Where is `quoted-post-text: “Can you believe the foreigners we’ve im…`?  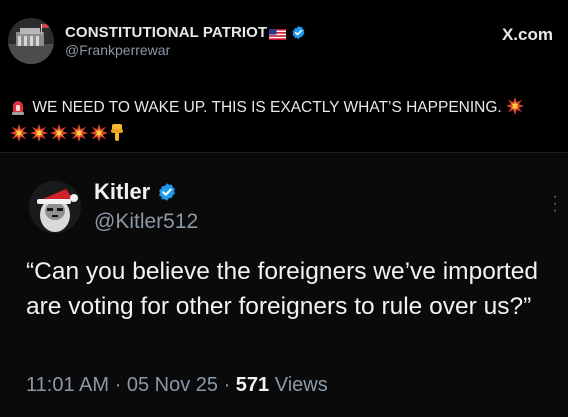 quoted-post-text: “Can you believe the foreigners we’ve im… is located at coordinates (282, 289).